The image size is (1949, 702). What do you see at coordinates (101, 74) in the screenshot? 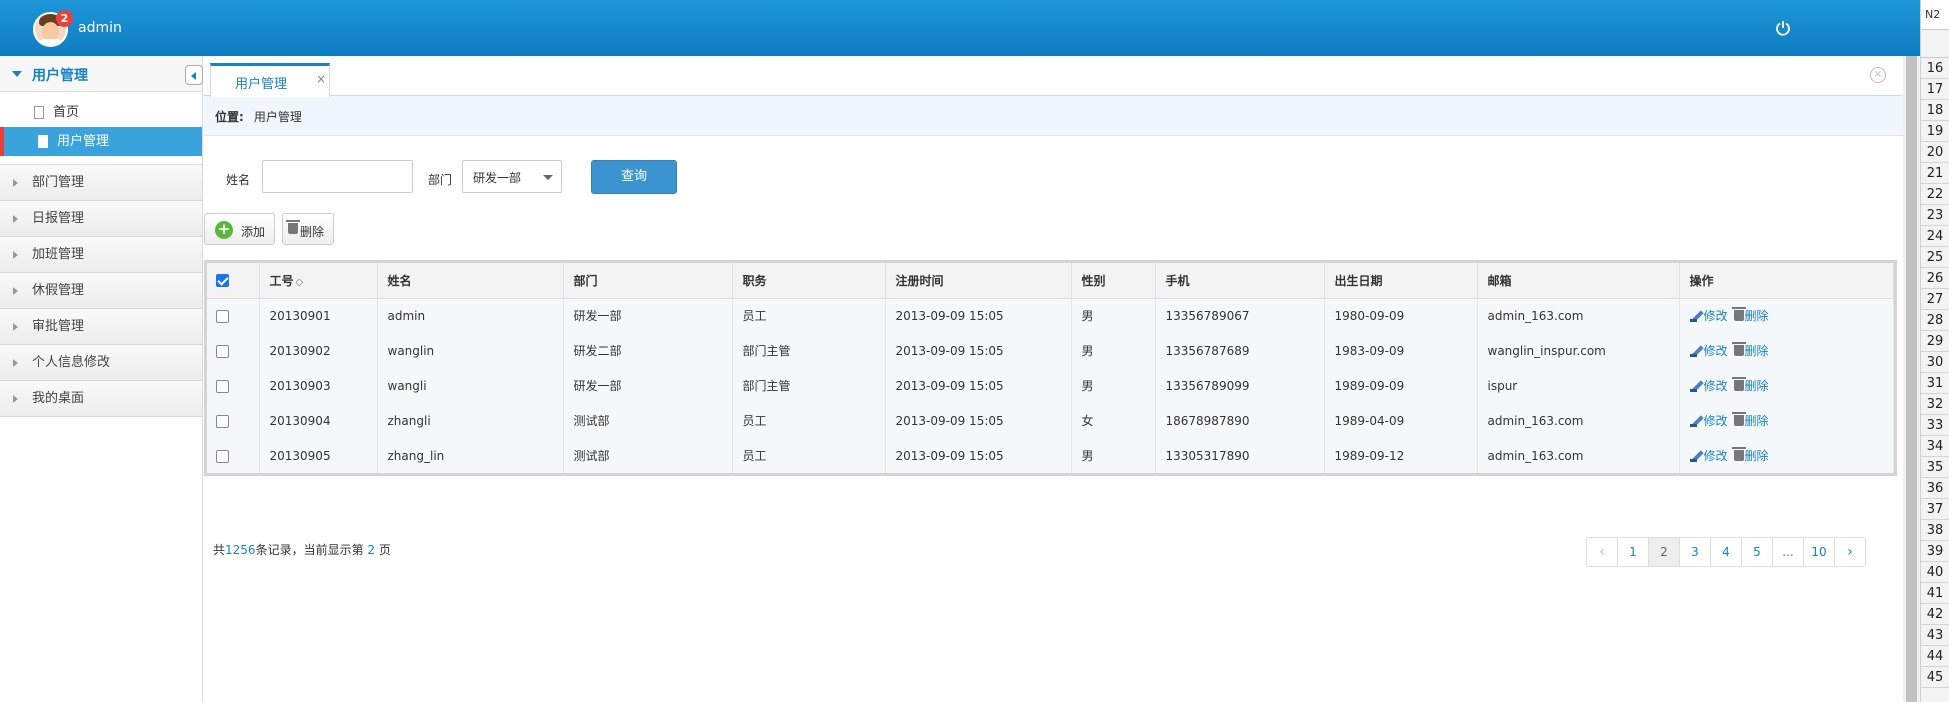
I see `sidebar-menu-header: 用户管理` at bounding box center [101, 74].